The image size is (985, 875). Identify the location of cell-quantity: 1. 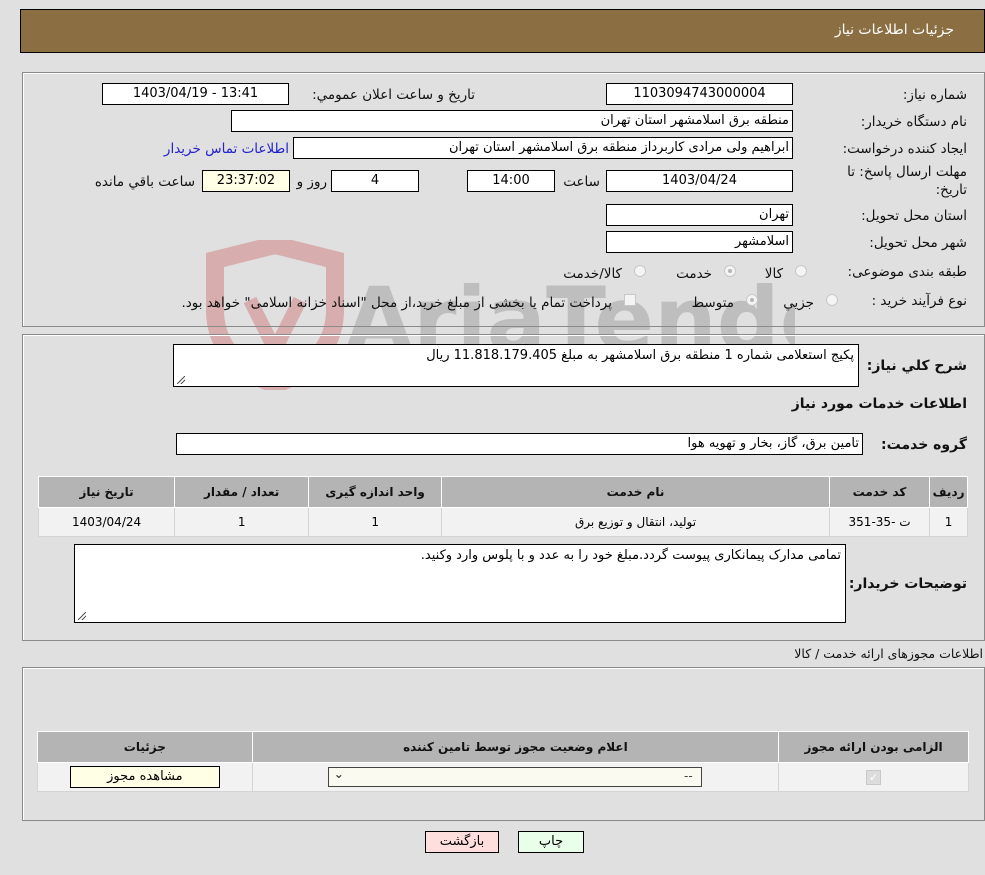
(242, 522).